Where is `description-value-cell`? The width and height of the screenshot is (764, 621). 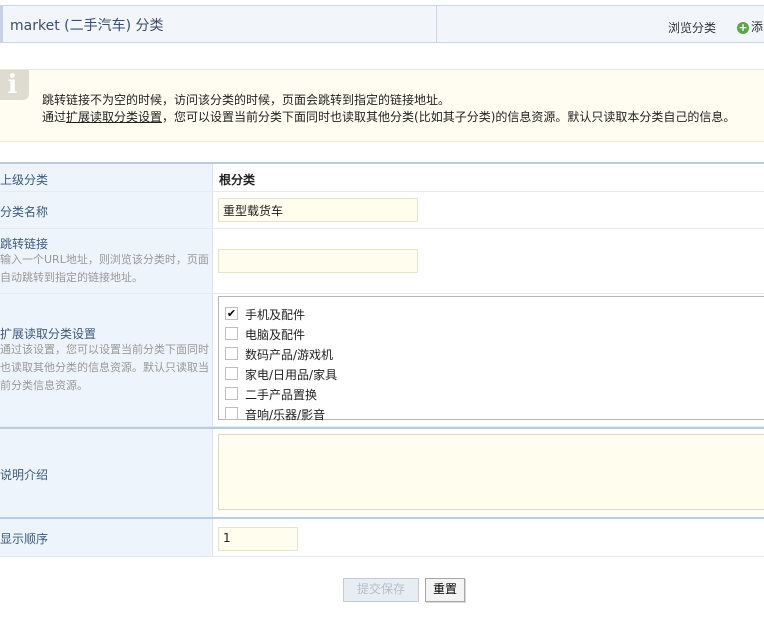 description-value-cell is located at coordinates (488, 473).